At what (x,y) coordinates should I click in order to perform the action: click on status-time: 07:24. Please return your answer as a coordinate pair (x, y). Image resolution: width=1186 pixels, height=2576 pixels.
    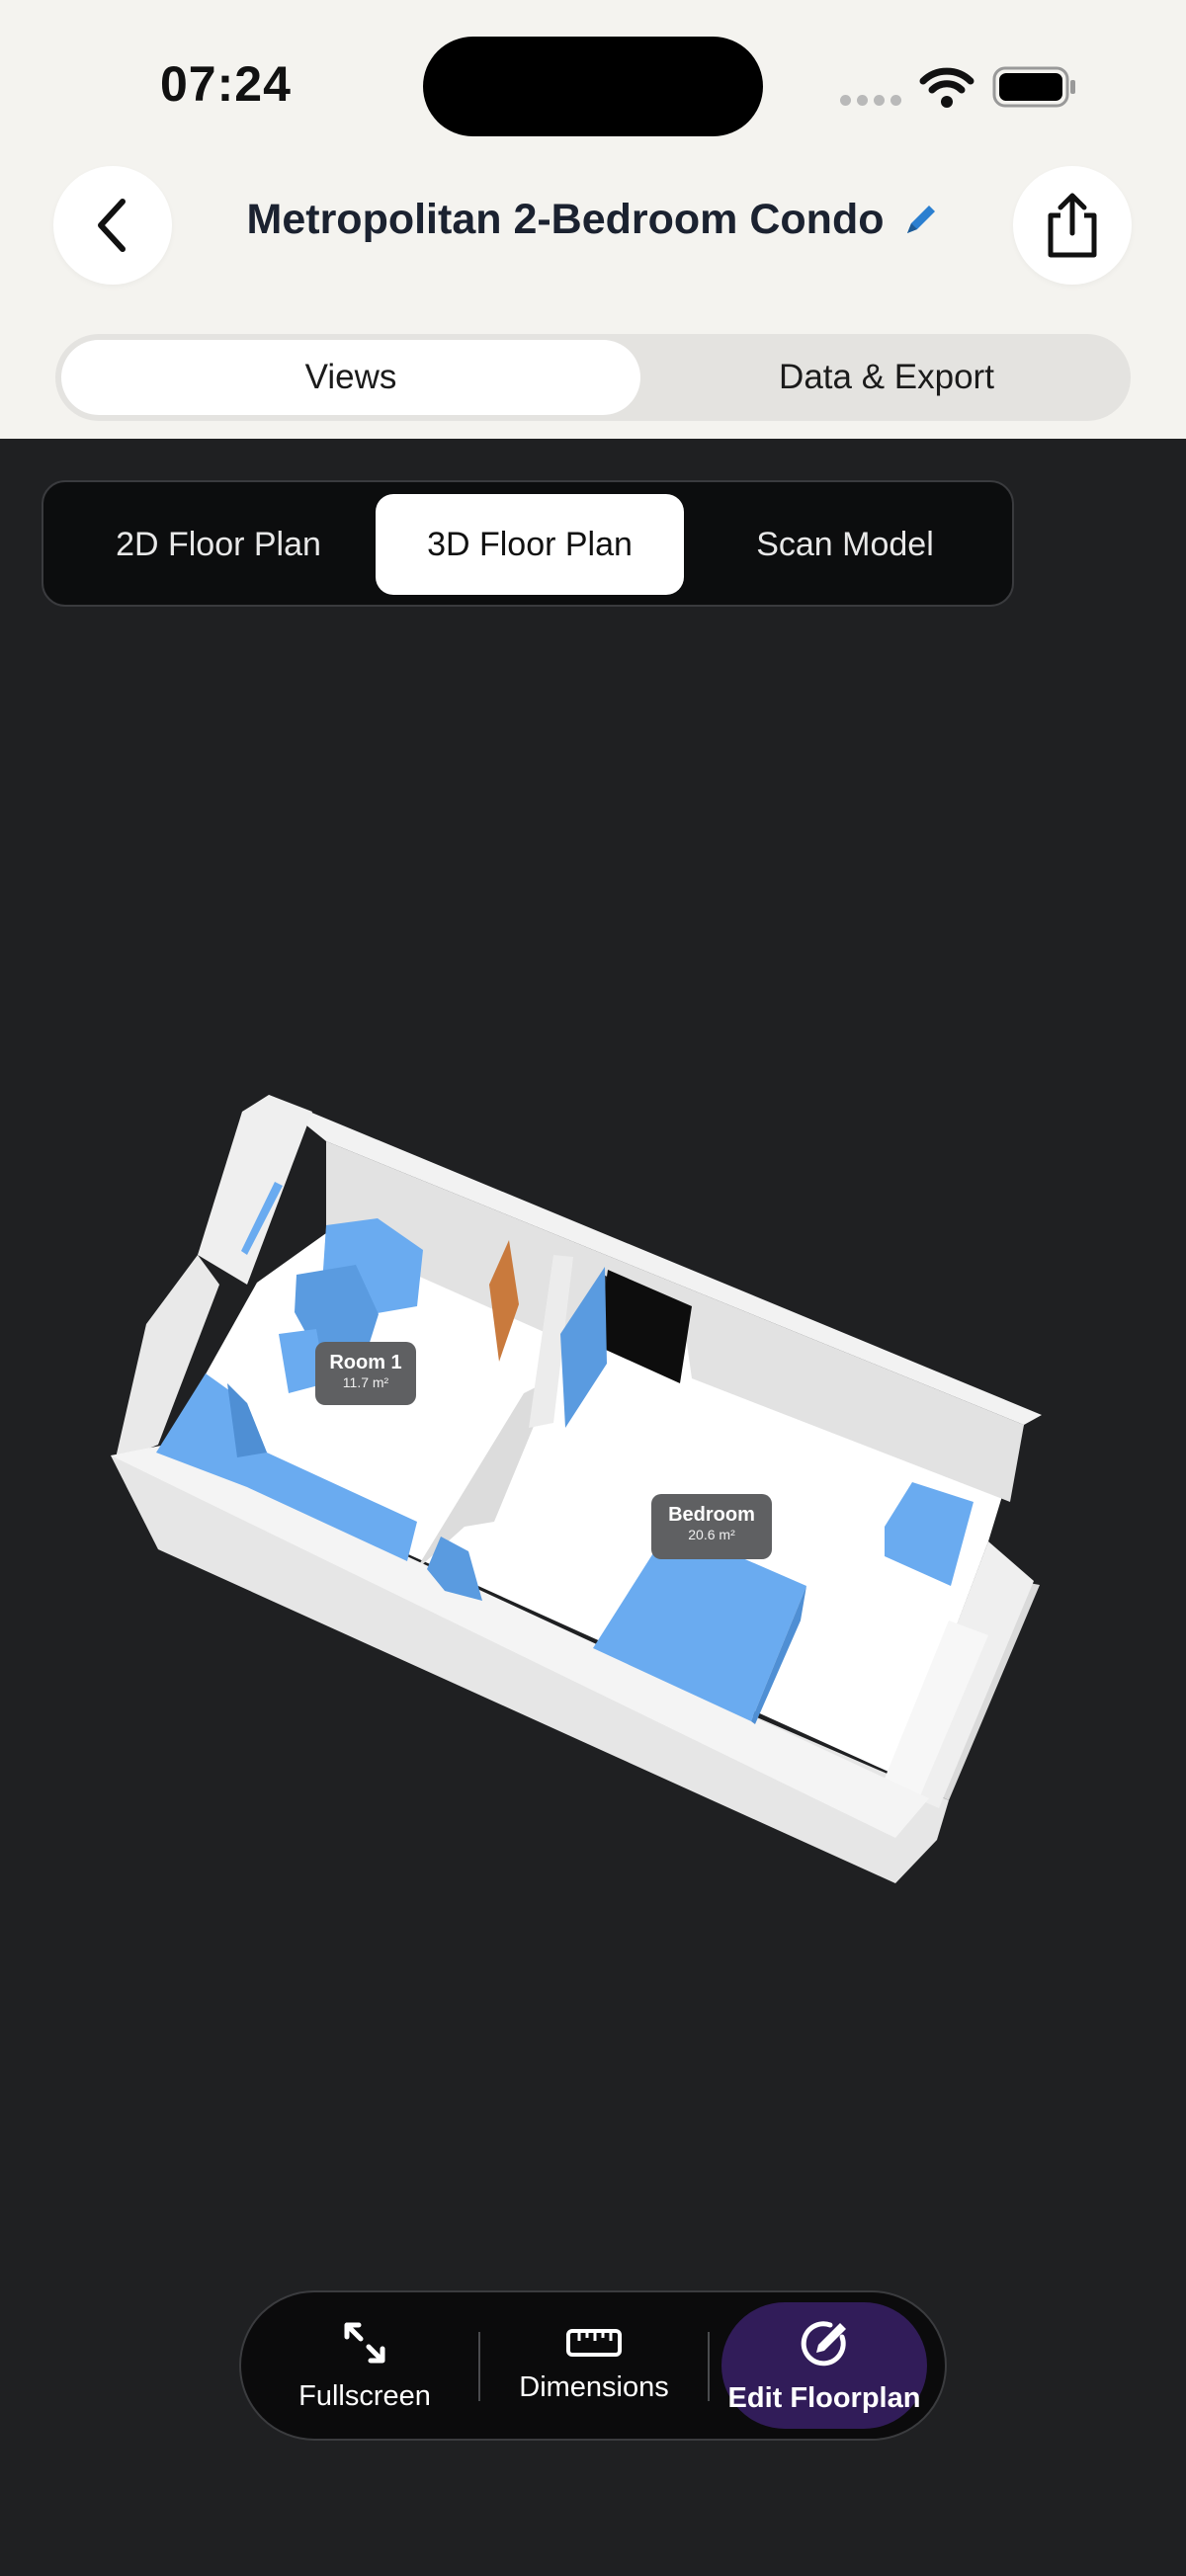
    Looking at the image, I should click on (226, 84).